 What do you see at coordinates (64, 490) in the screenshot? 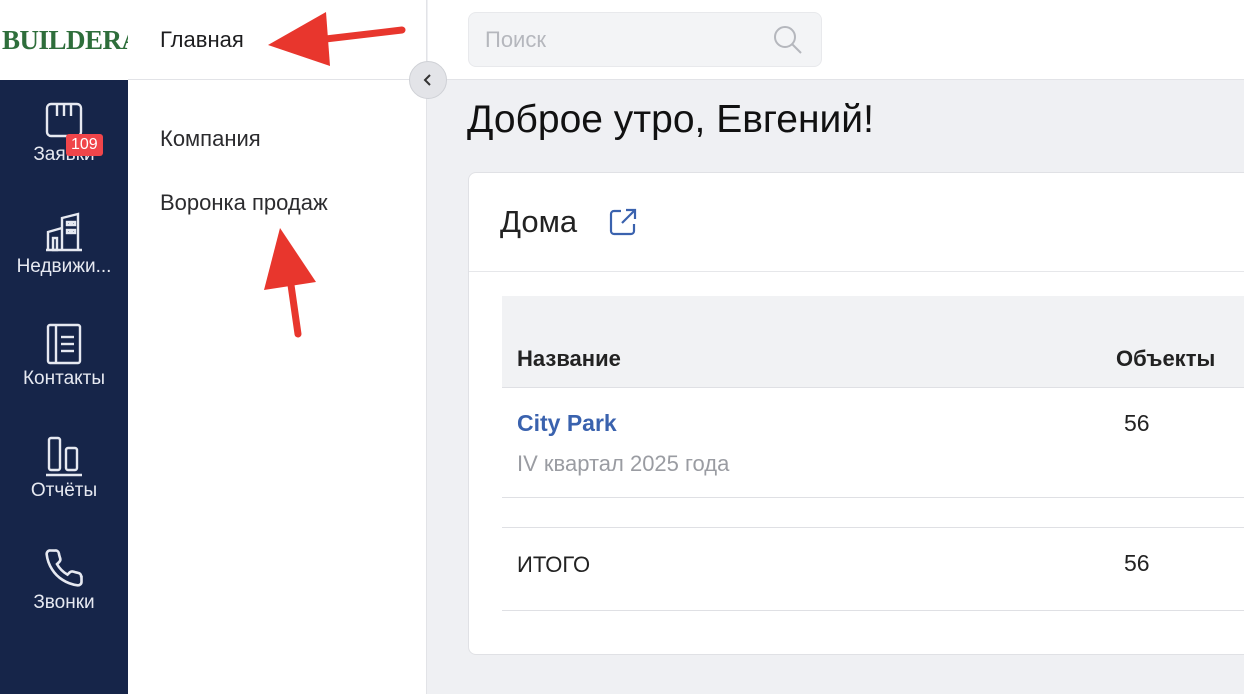
I see `sidebar-item-label: Отчёты` at bounding box center [64, 490].